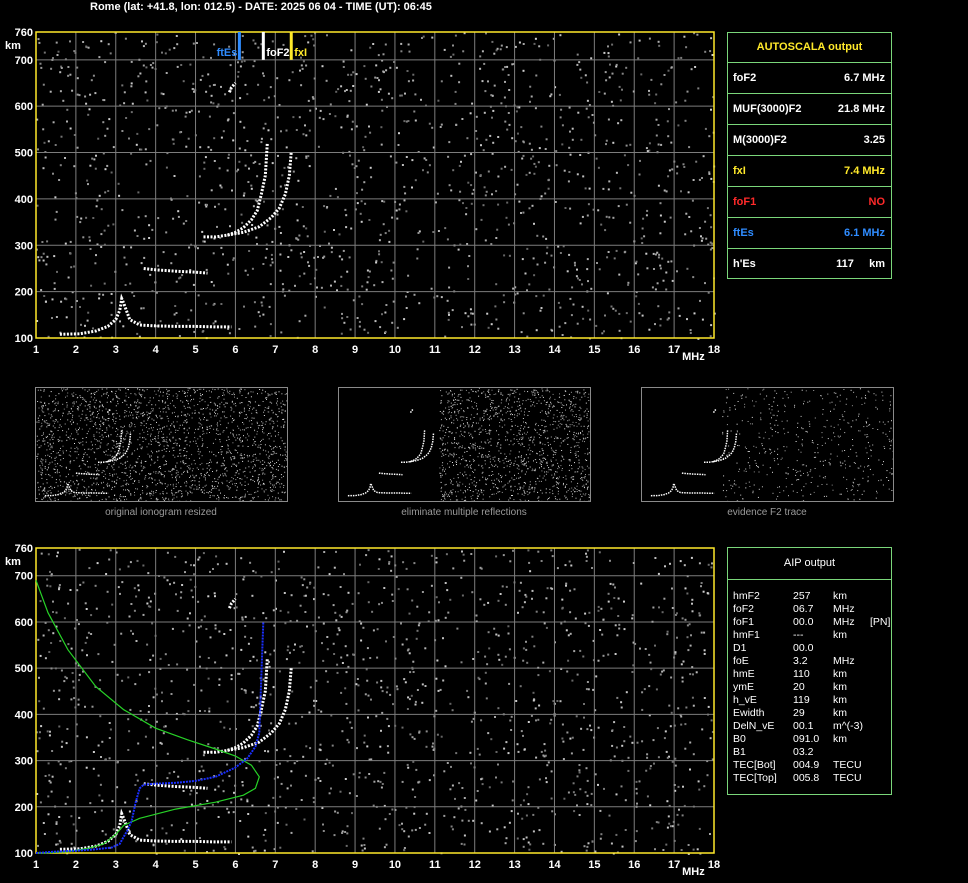  Describe the element at coordinates (714, 350) in the screenshot. I see `x-tick-label: 18` at that location.